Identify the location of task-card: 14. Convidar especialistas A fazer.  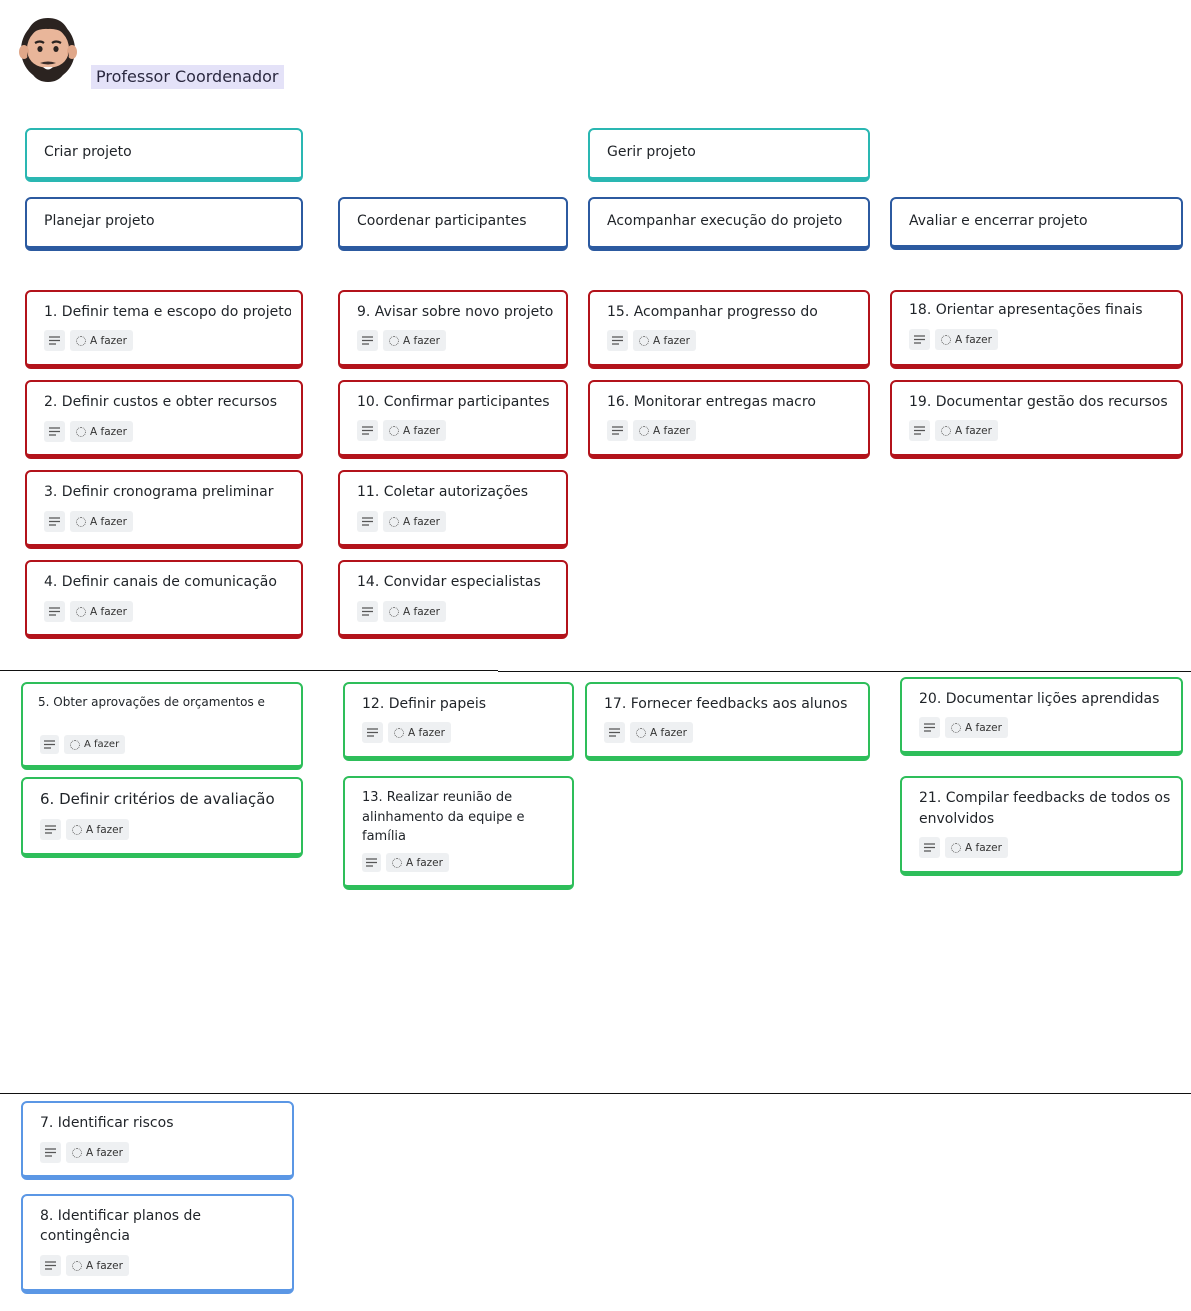
(453, 599).